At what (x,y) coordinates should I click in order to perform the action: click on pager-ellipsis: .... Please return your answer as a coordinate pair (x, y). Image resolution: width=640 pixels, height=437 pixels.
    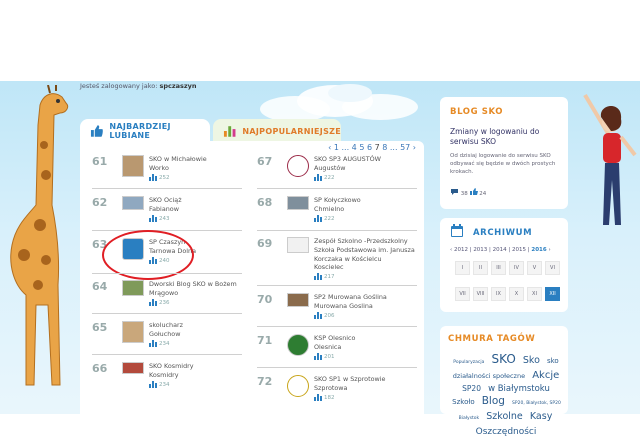
    Looking at the image, I should click on (393, 147).